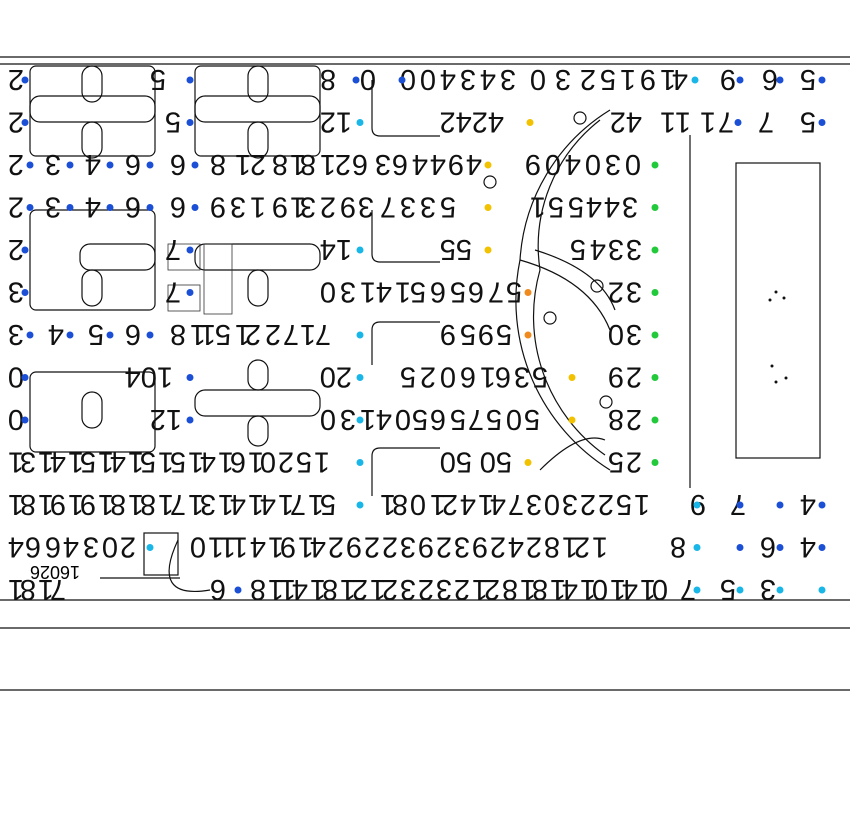 The image size is (850, 825). What do you see at coordinates (626, 122) in the screenshot?
I see `dim-label: 42` at bounding box center [626, 122].